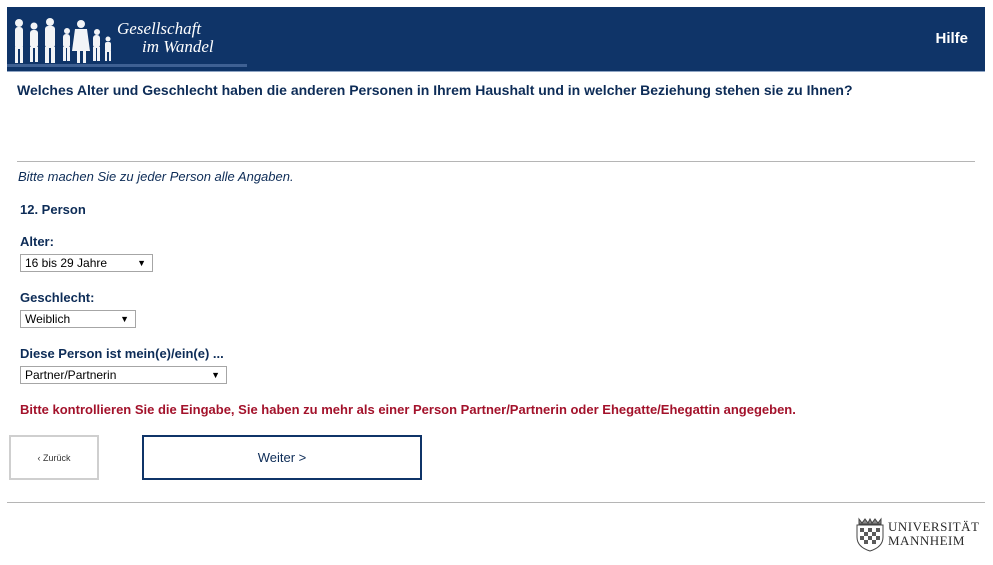  What do you see at coordinates (123, 375) in the screenshot?
I see `relation-select: Partner/Partnerin ▼` at bounding box center [123, 375].